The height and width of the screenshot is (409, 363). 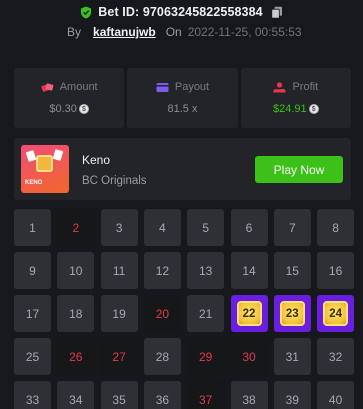 What do you see at coordinates (86, 12) in the screenshot?
I see `shield-check-icon` at bounding box center [86, 12].